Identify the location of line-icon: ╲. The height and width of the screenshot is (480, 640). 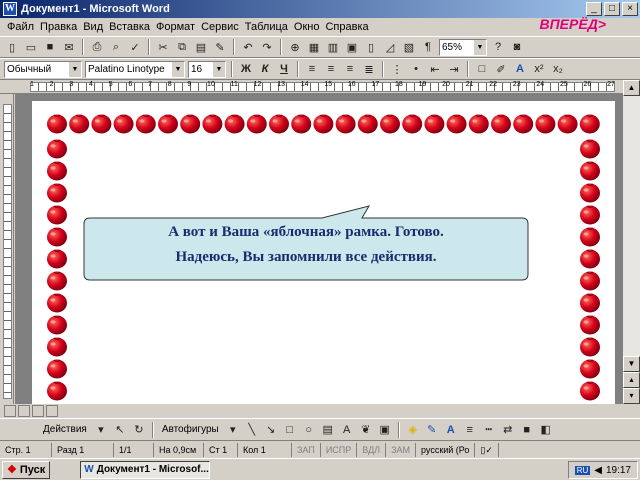
(252, 430).